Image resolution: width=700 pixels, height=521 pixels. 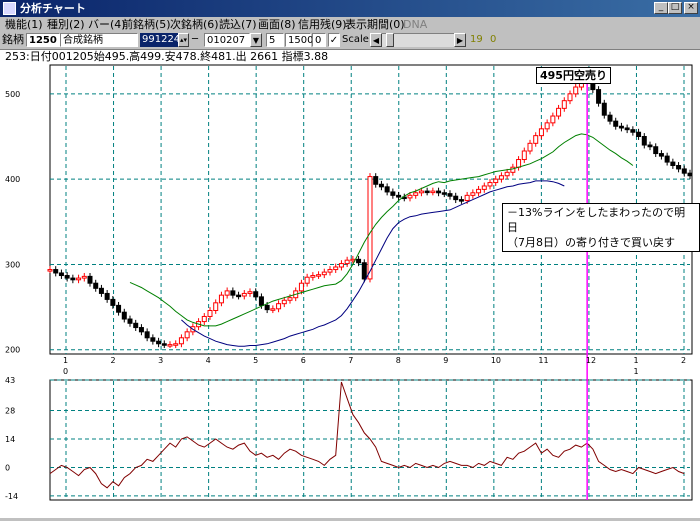 I want to click on date-dropdown-button: ▼, so click(x=256, y=40).